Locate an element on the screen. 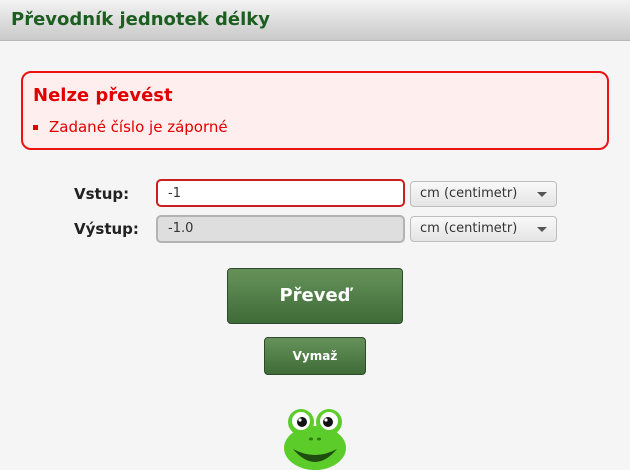 This screenshot has height=470, width=630. error-message: Zadané číslo je záporné is located at coordinates (130, 127).